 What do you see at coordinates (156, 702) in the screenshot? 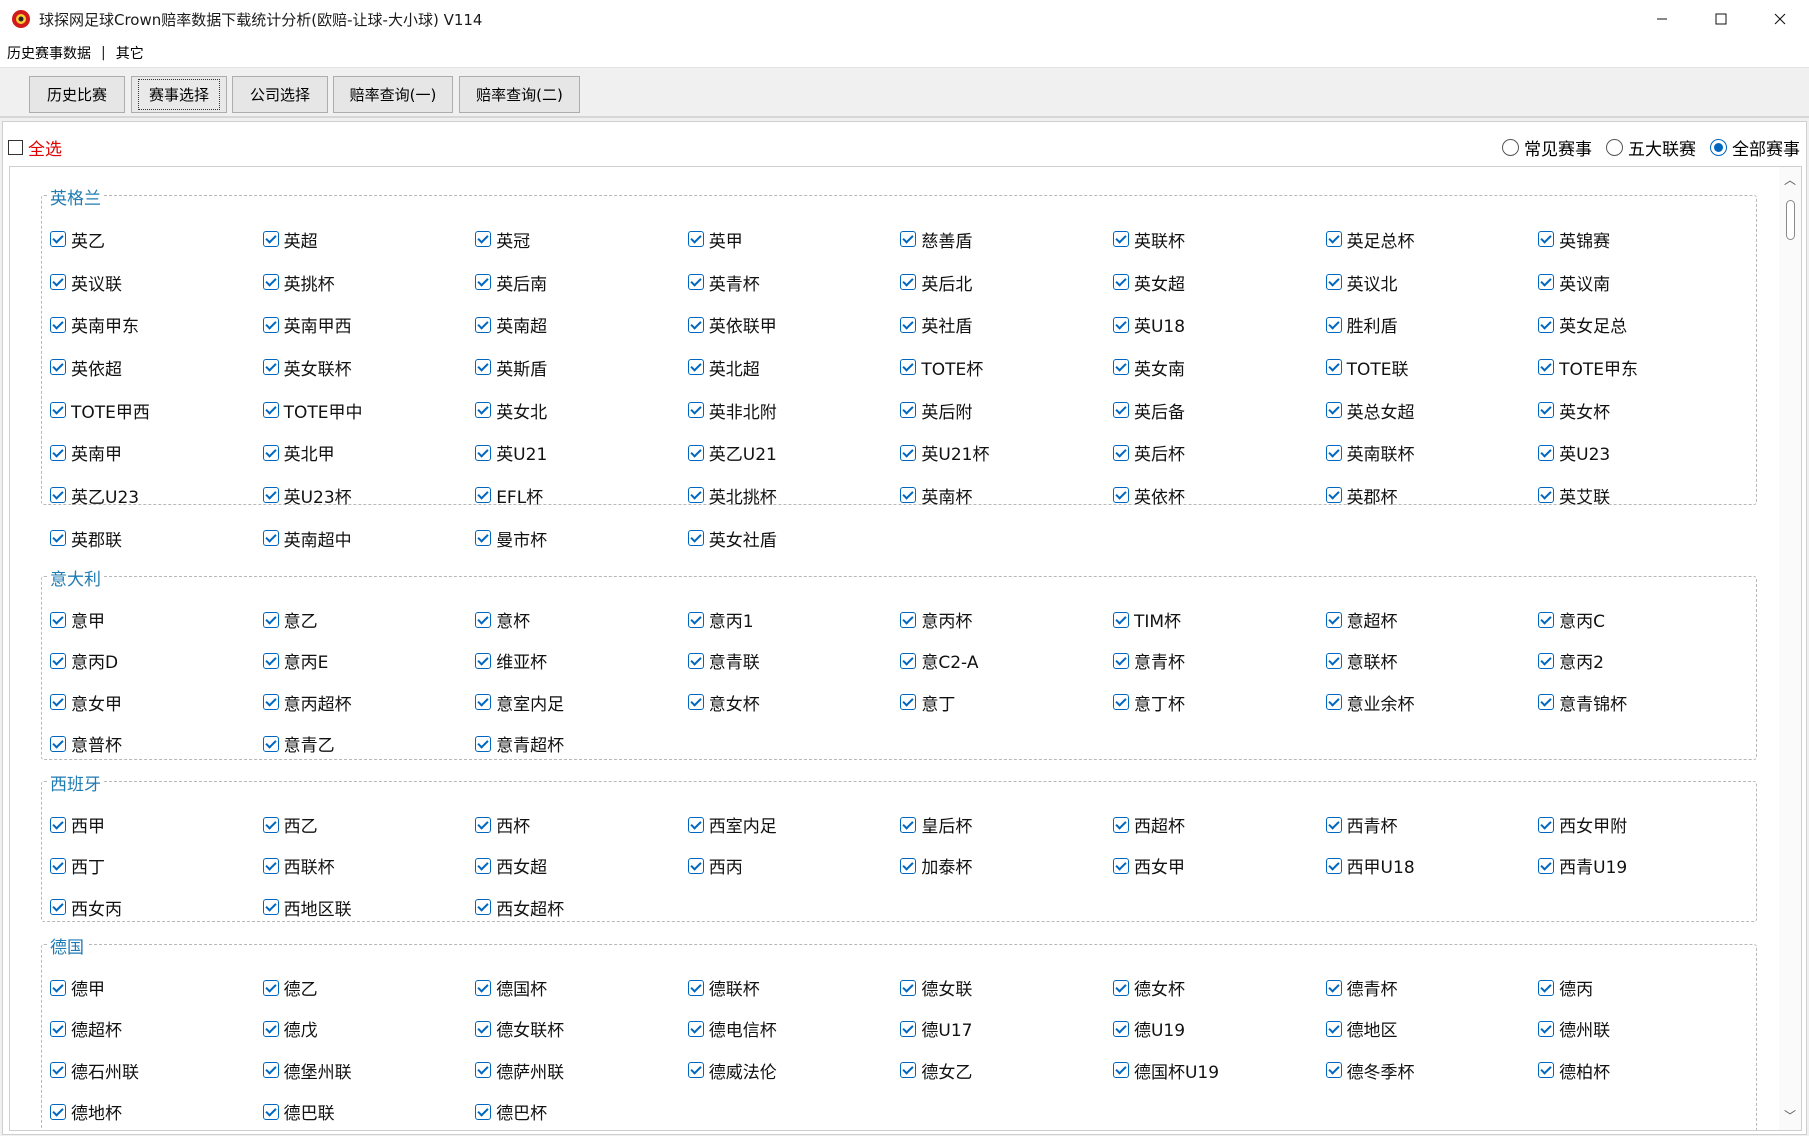
I see `league-checkbox: 意女甲` at bounding box center [156, 702].